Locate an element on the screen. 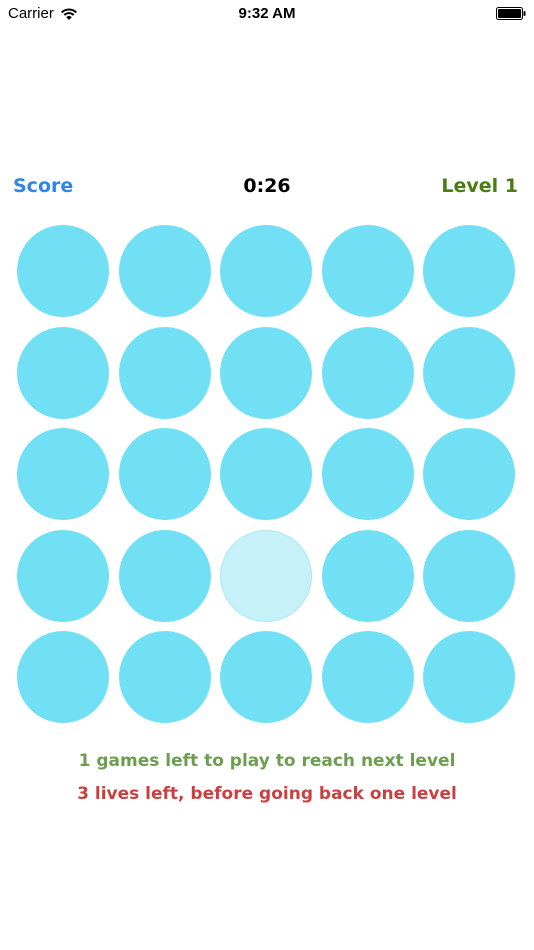 The width and height of the screenshot is (534, 950). game-header: Score 0:26 Level 1 is located at coordinates (267, 187).